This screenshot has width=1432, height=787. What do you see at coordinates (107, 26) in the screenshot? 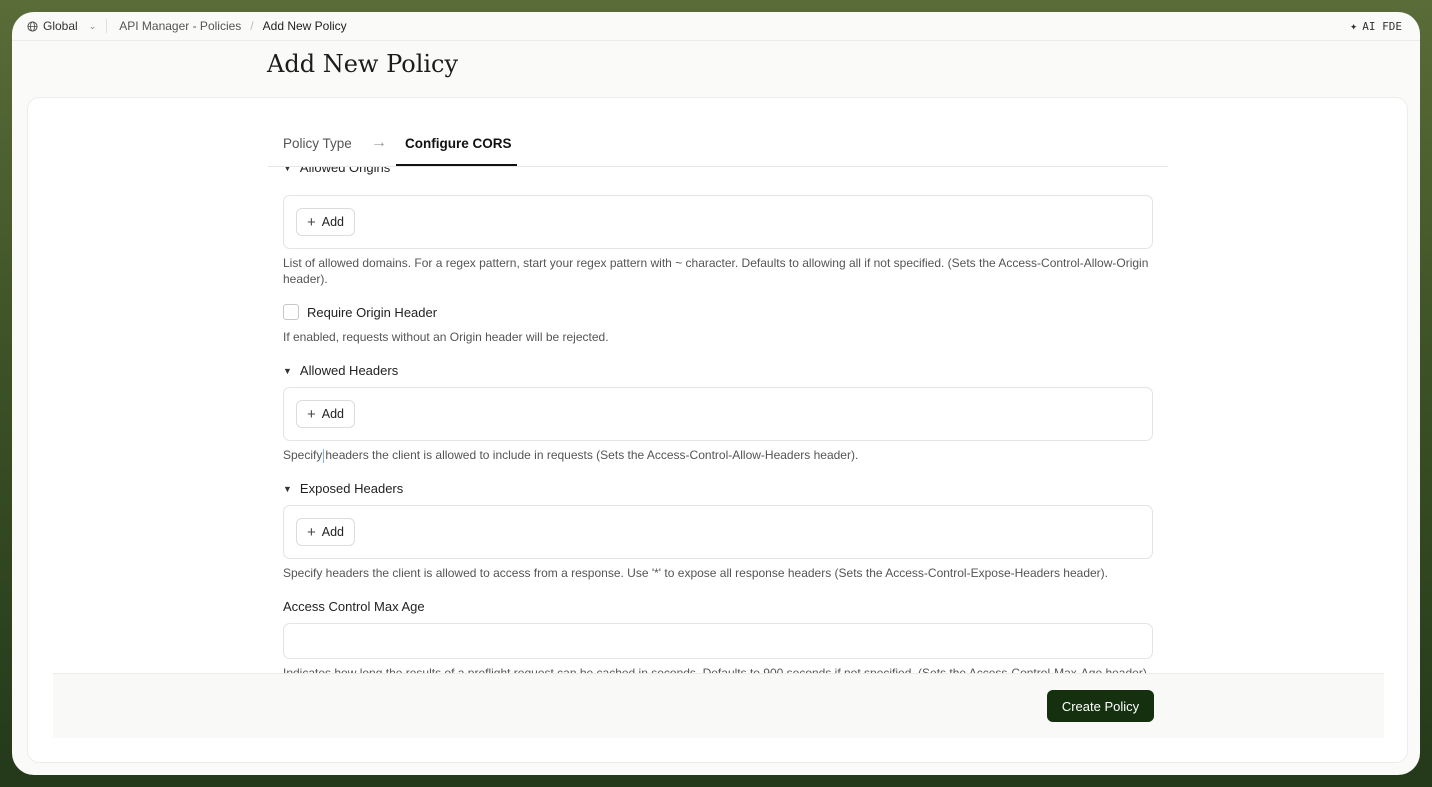
I see `divider` at bounding box center [107, 26].